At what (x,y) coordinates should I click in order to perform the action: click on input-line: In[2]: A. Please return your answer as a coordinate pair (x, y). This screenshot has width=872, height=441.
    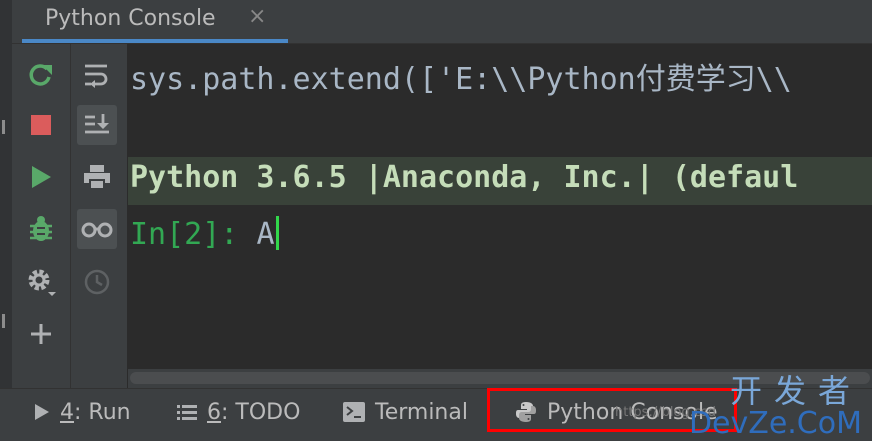
    Looking at the image, I should click on (204, 234).